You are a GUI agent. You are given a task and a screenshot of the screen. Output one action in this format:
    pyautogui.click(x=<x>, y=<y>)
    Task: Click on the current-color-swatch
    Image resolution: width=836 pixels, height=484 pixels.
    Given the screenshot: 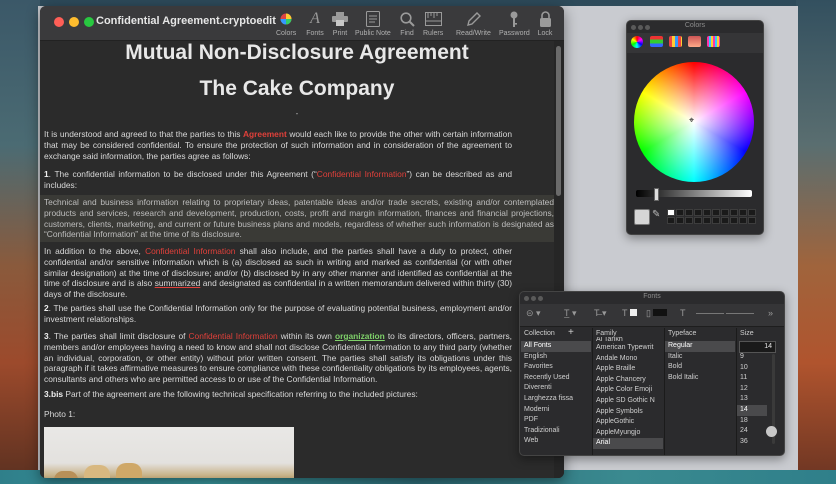 What is the action you would take?
    pyautogui.click(x=642, y=217)
    